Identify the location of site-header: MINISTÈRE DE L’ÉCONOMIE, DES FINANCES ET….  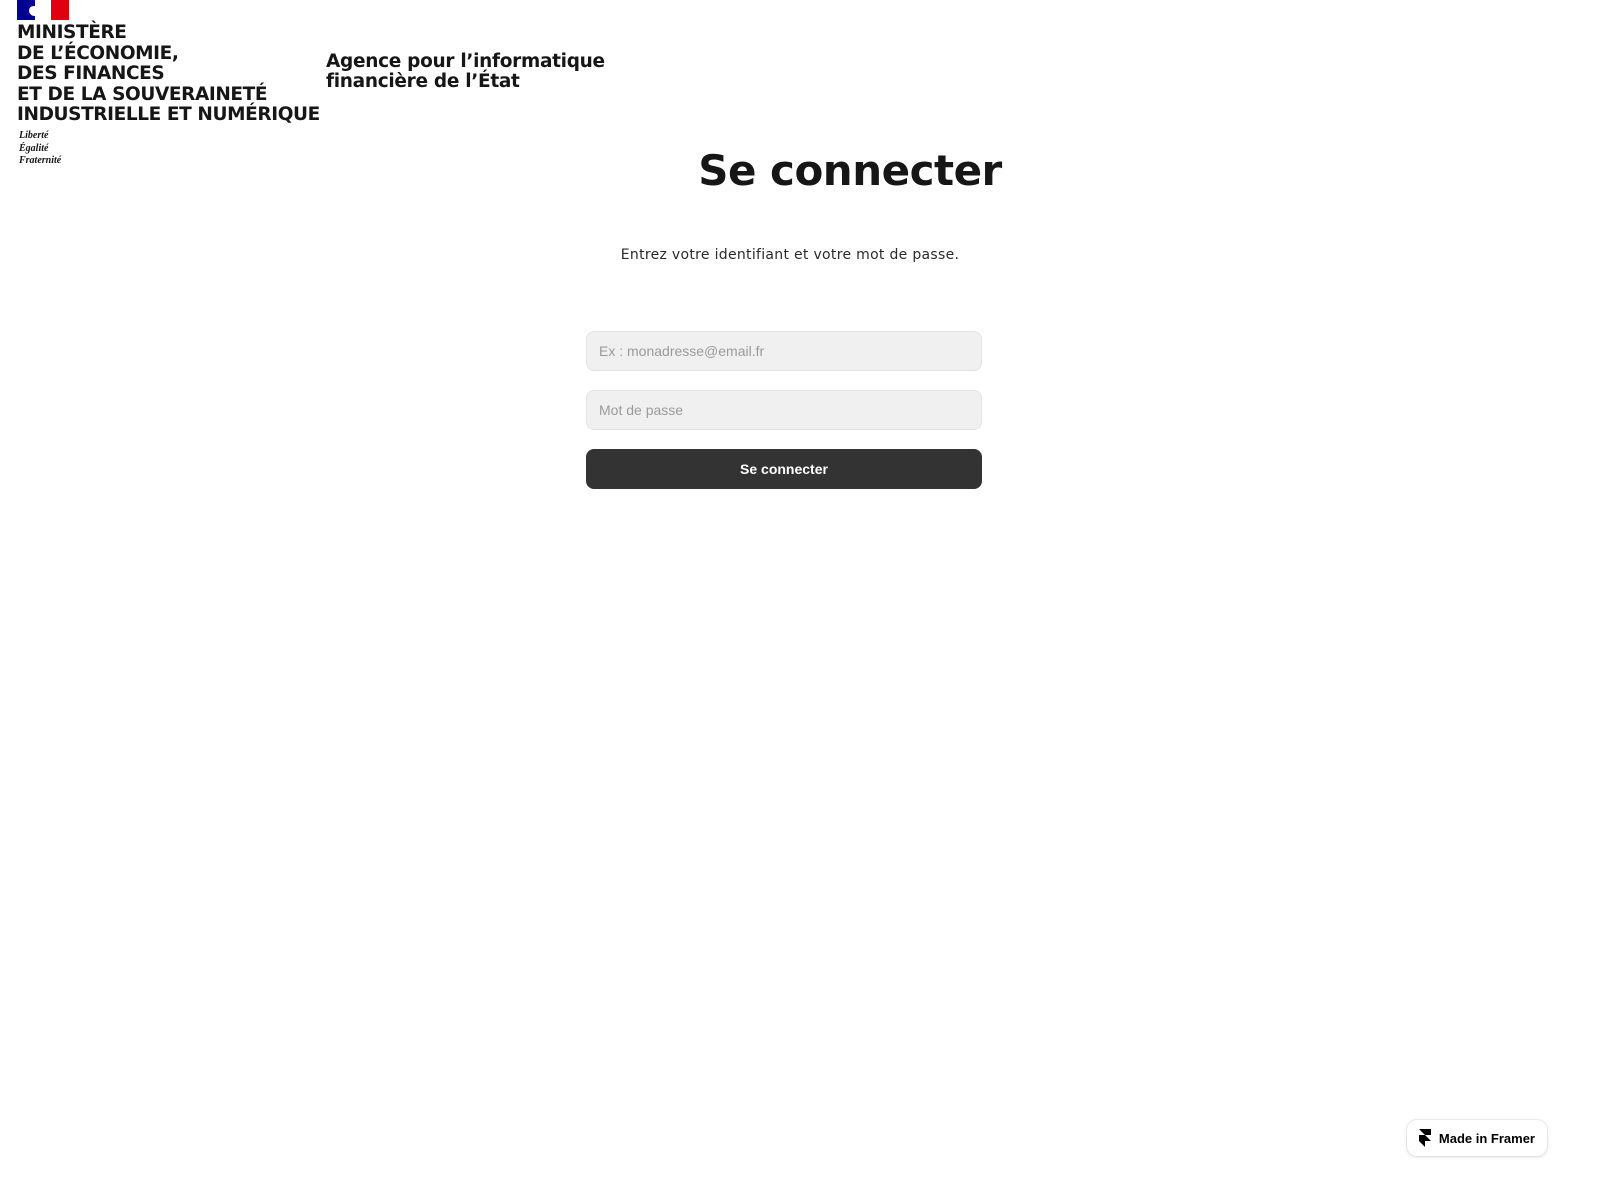
(337, 90).